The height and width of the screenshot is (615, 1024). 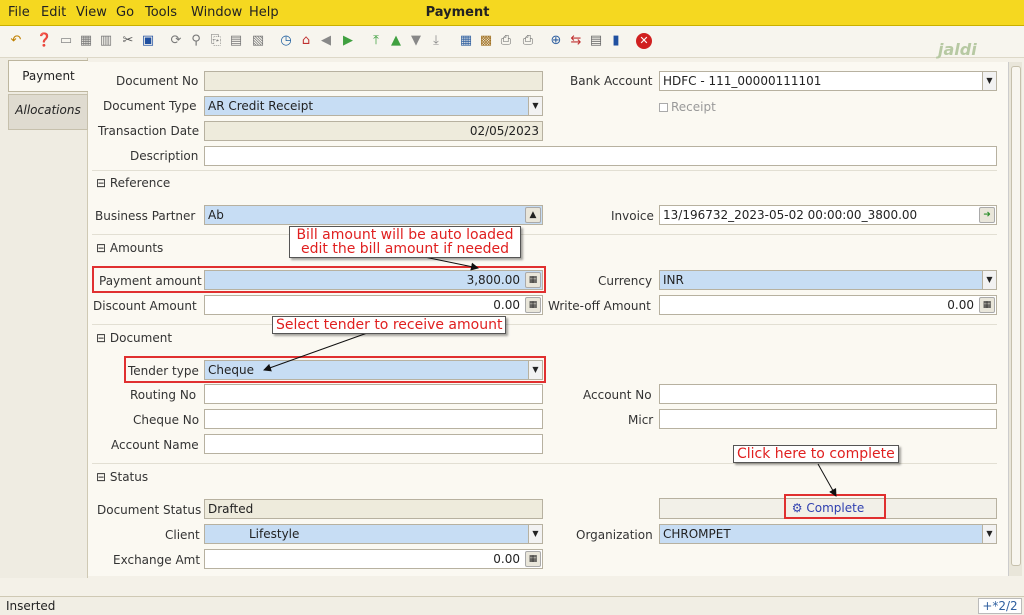 What do you see at coordinates (31, 606) in the screenshot?
I see `status-text: Inserted` at bounding box center [31, 606].